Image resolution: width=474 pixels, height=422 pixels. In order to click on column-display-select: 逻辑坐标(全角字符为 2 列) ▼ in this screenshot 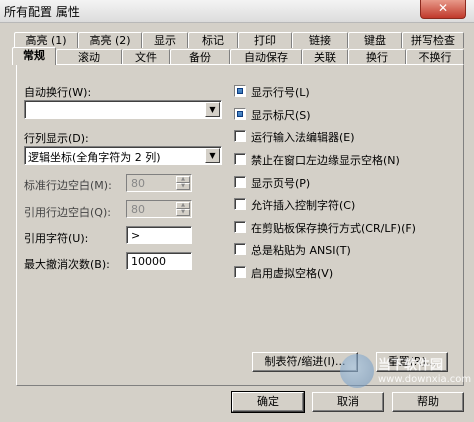, I will do `click(123, 155)`.